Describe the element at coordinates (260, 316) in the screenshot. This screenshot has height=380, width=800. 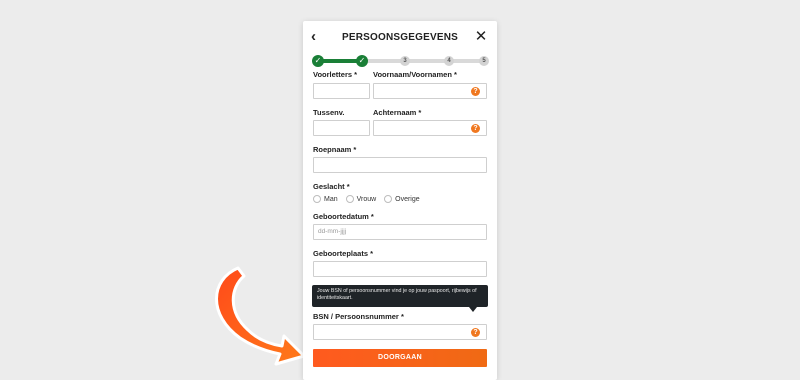
I see `pointer-arrow-icon` at that location.